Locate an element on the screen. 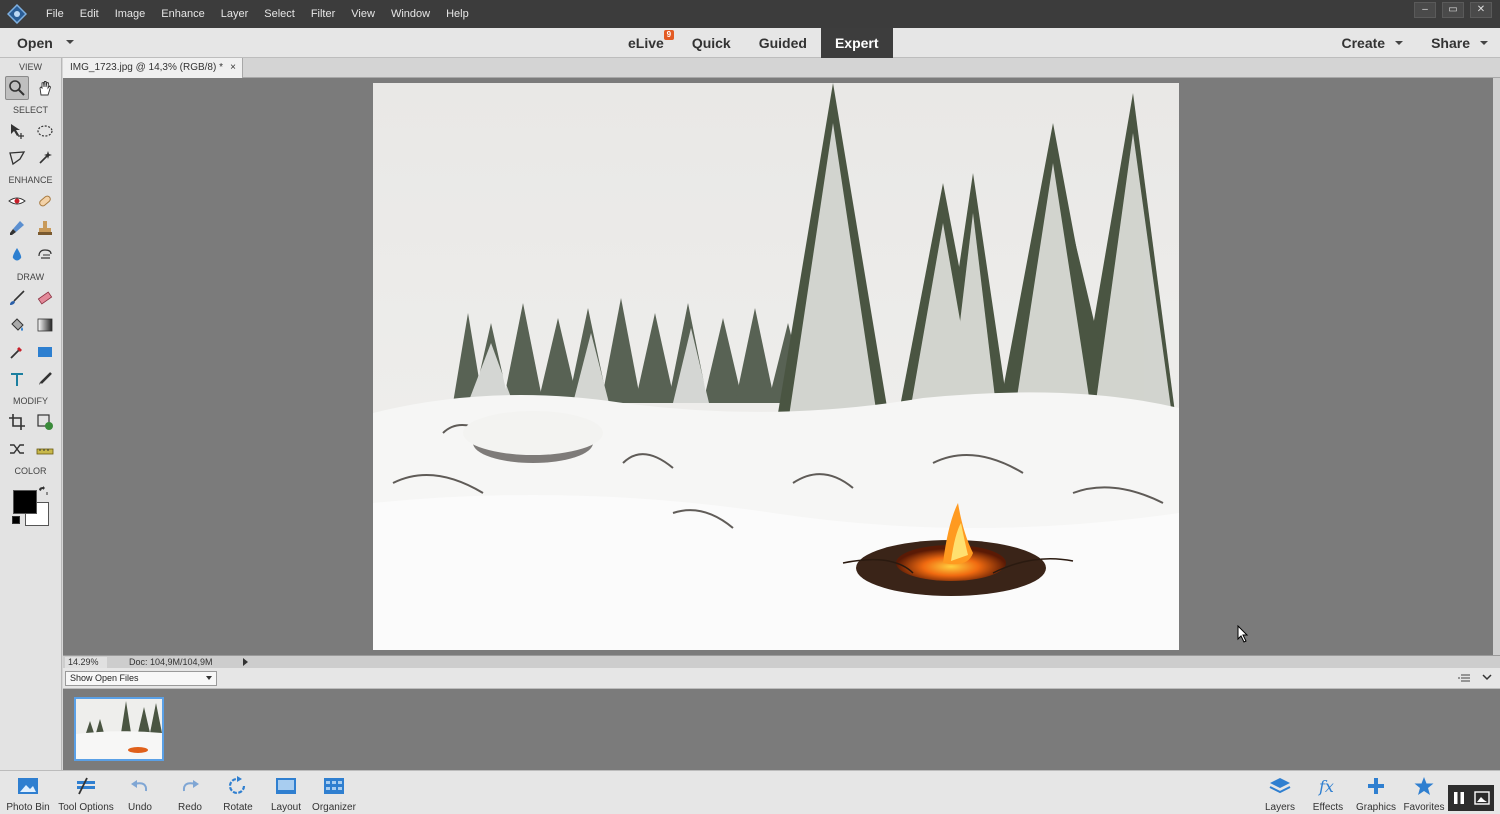 Image resolution: width=1500 pixels, height=814 pixels. minimize-button: – is located at coordinates (1425, 10).